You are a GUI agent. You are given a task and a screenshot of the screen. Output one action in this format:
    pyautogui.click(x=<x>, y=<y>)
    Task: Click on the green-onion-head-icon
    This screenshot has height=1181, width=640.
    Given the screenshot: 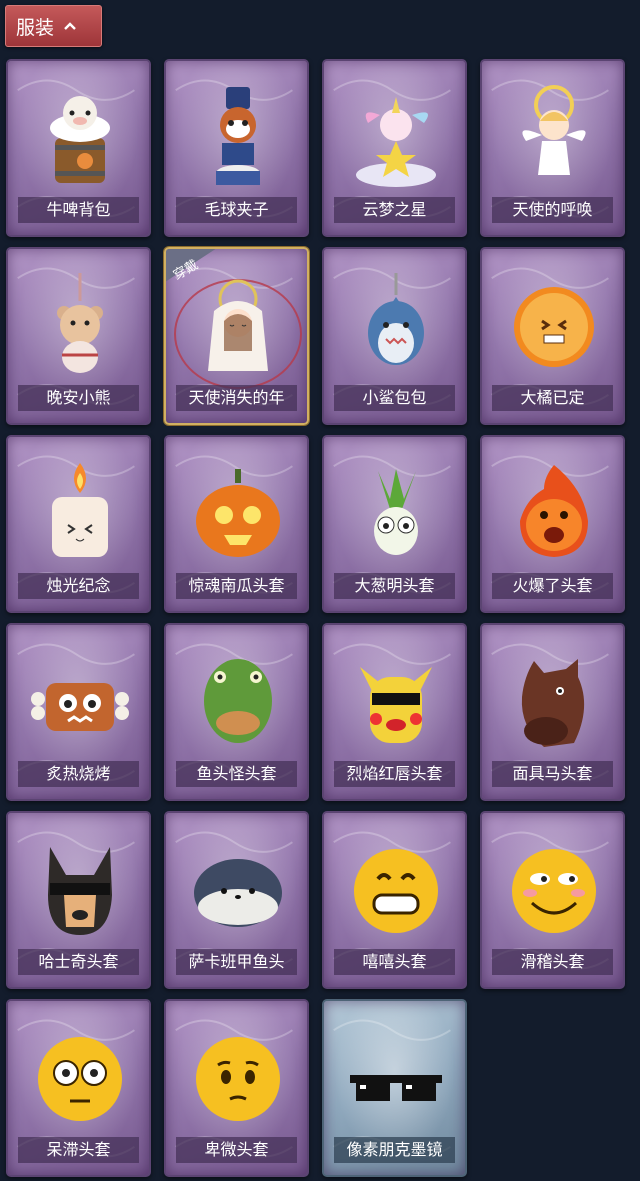 What is the action you would take?
    pyautogui.click(x=396, y=512)
    